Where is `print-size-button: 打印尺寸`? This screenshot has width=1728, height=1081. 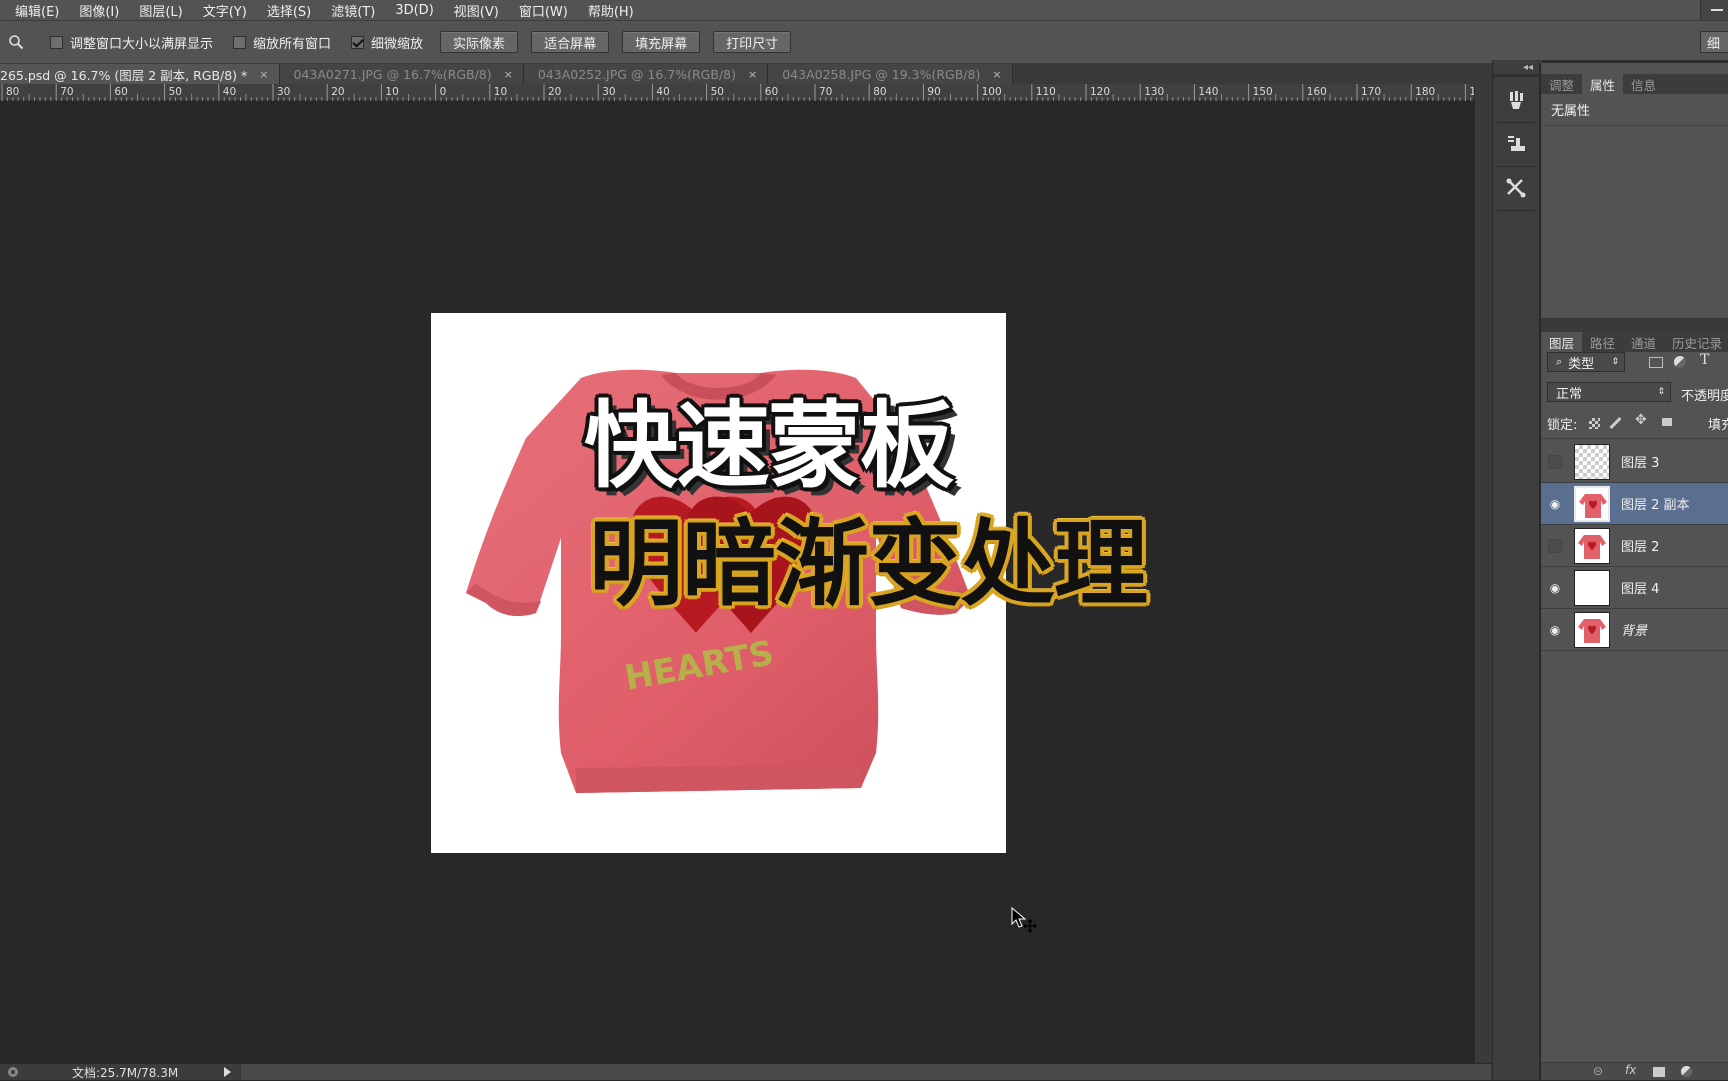 print-size-button: 打印尺寸 is located at coordinates (752, 42).